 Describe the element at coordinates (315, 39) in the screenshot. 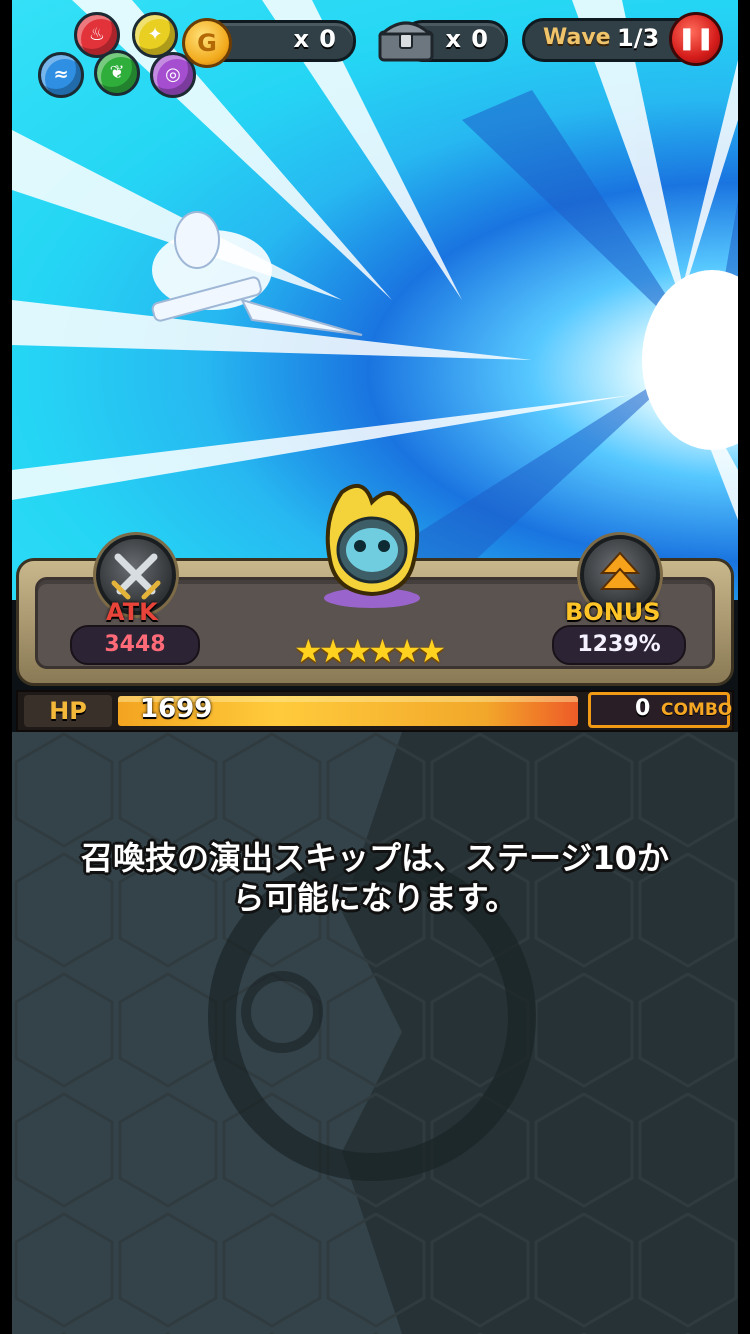

I see `coin-count: x 0` at that location.